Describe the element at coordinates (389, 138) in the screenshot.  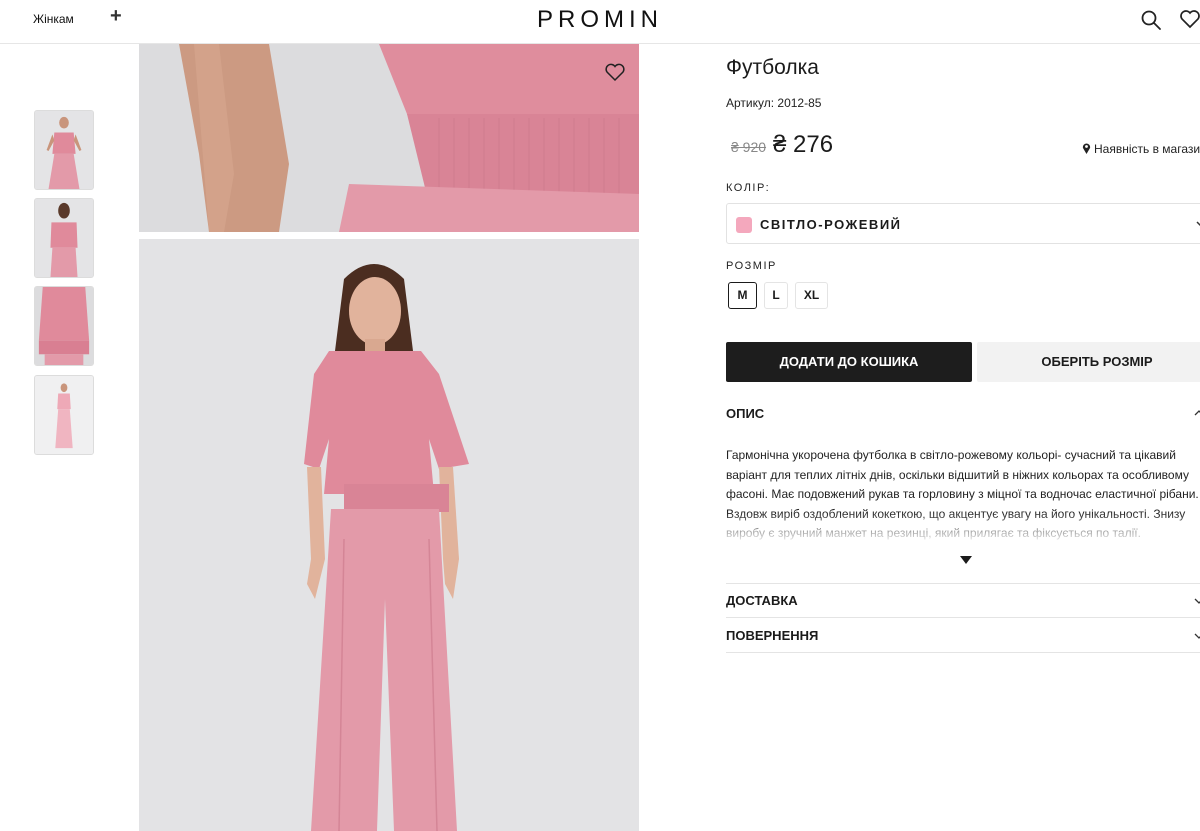
I see `product-image-closeup` at that location.